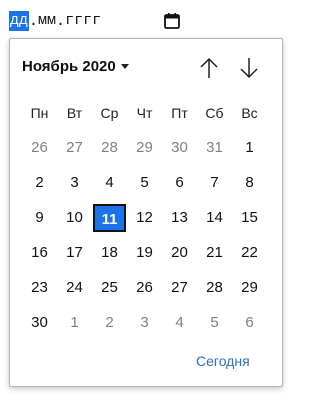 This screenshot has width=320, height=402. I want to click on calendar-week: 30 1 2 3 4 5 6, so click(144, 323).